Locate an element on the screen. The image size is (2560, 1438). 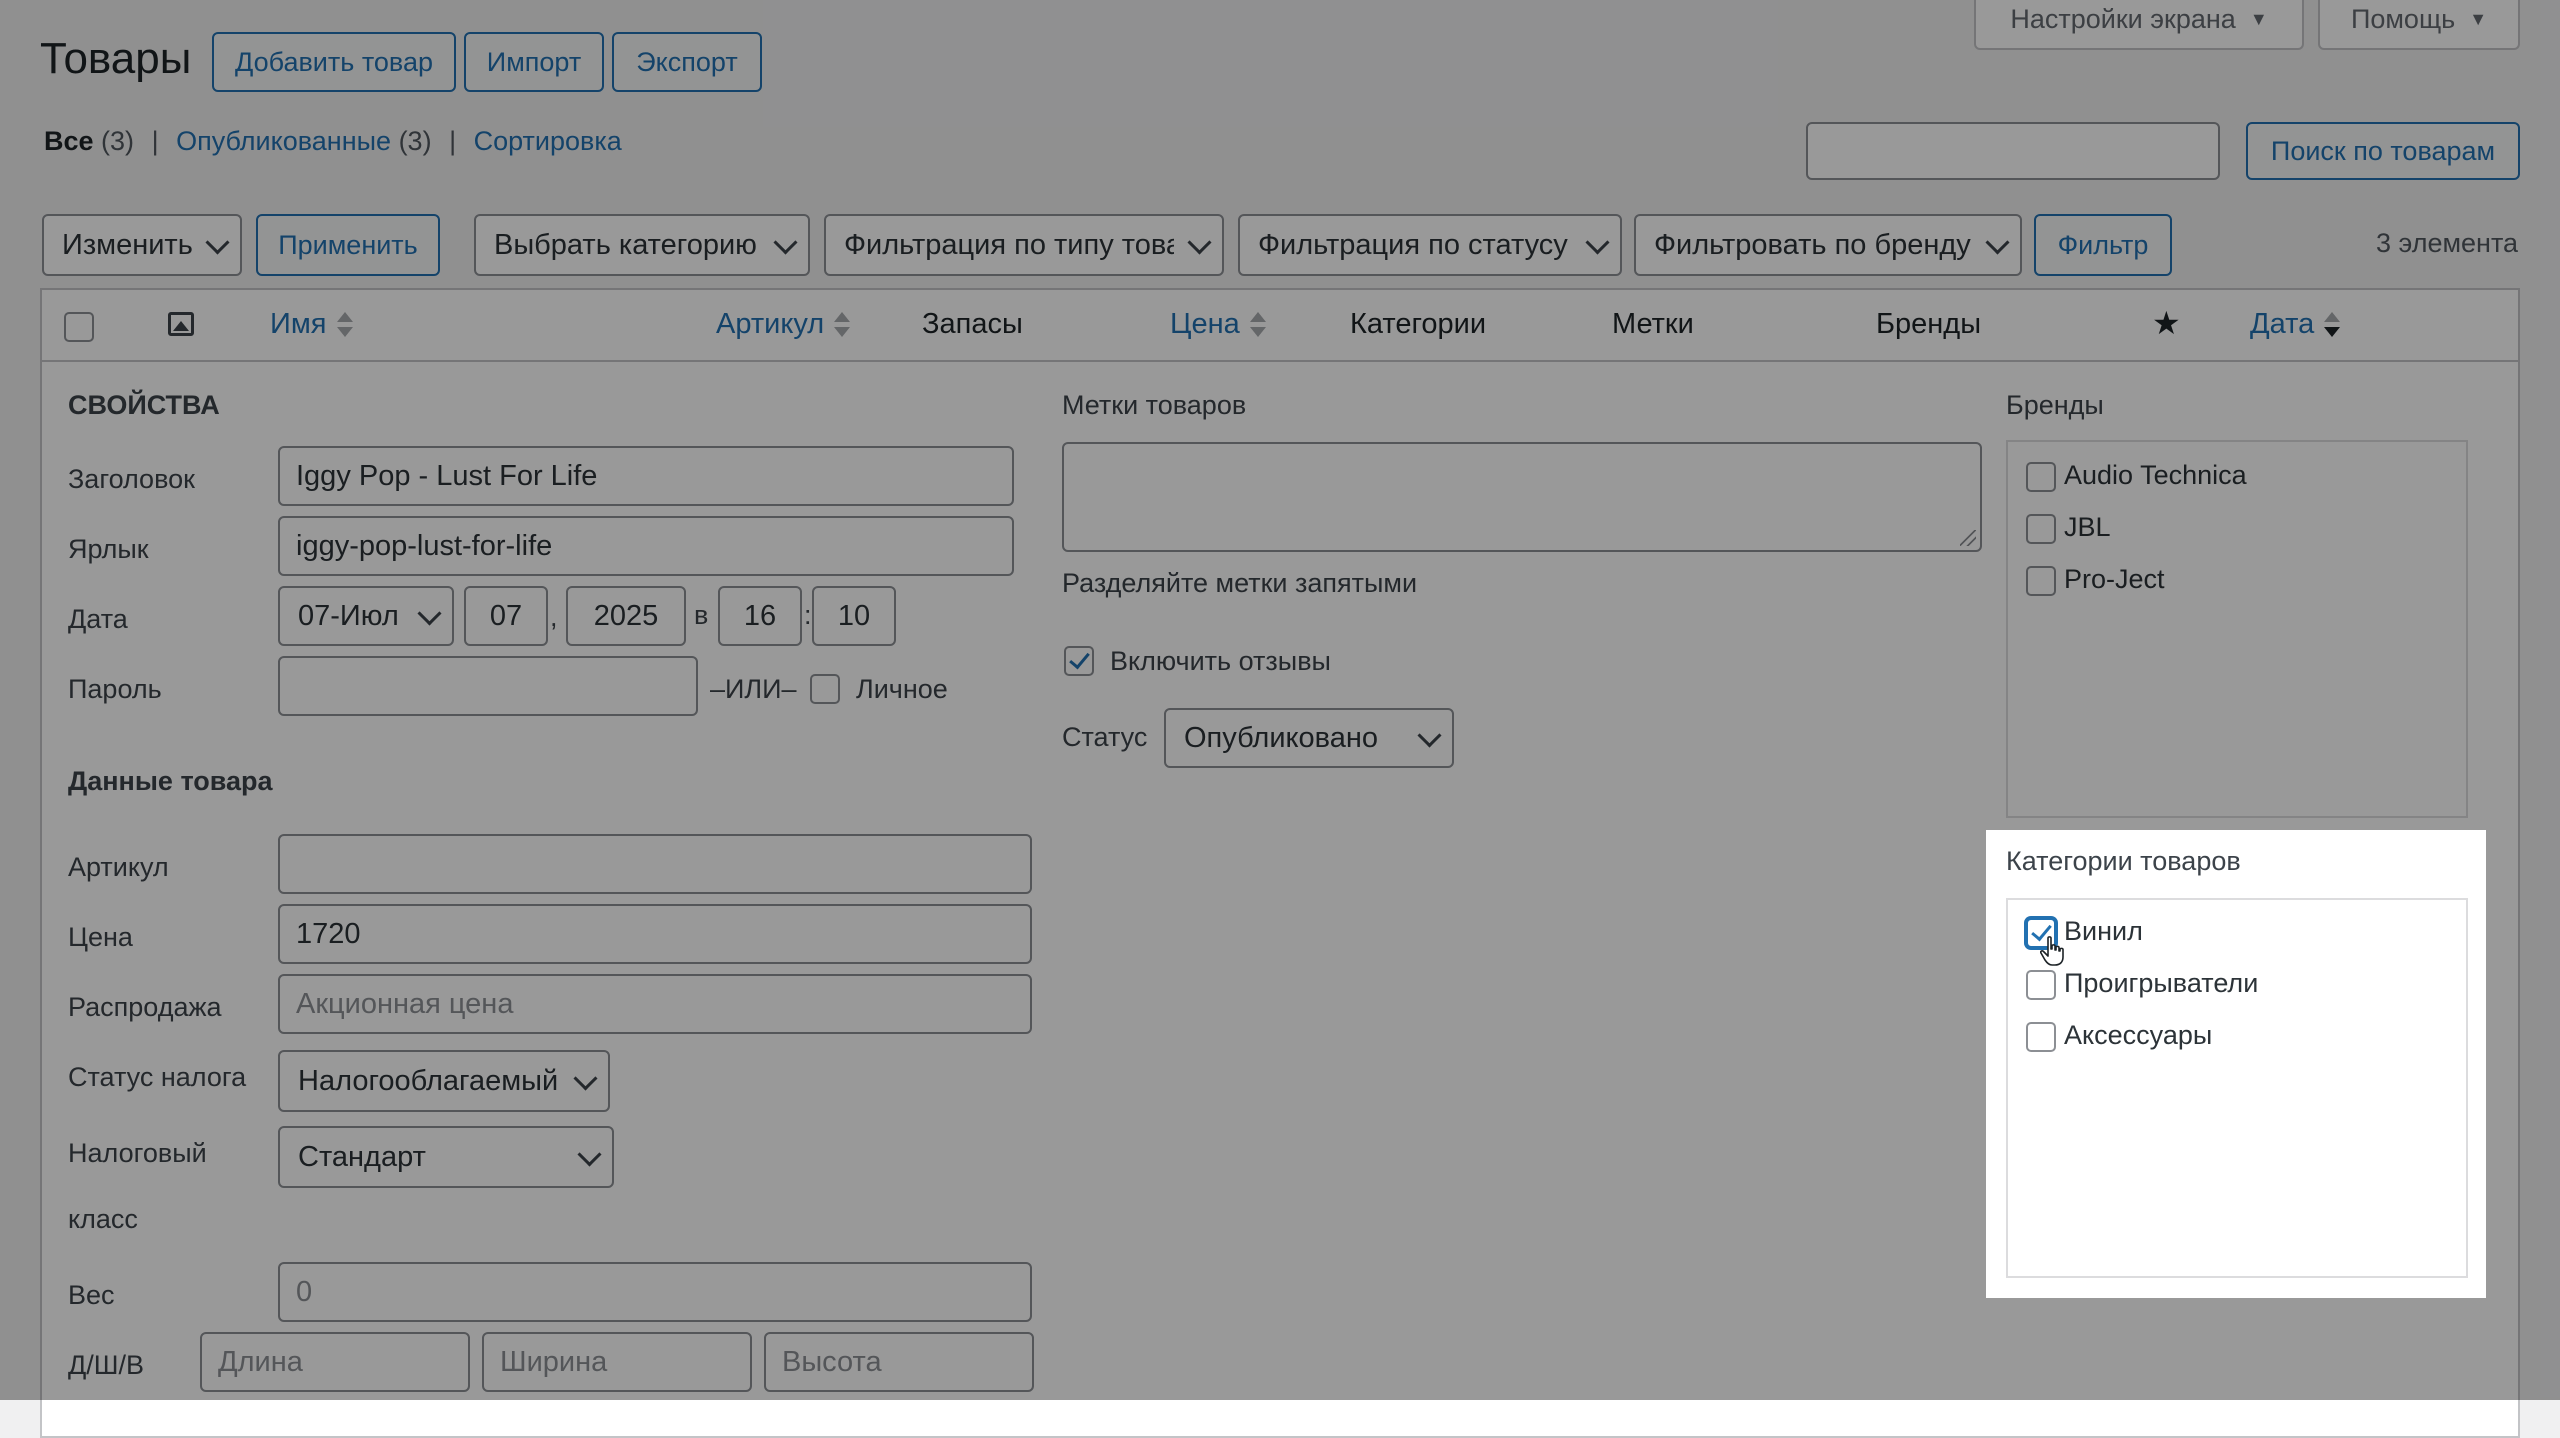
screen-options-tab: Настройки экрана ▼ is located at coordinates (2139, 25).